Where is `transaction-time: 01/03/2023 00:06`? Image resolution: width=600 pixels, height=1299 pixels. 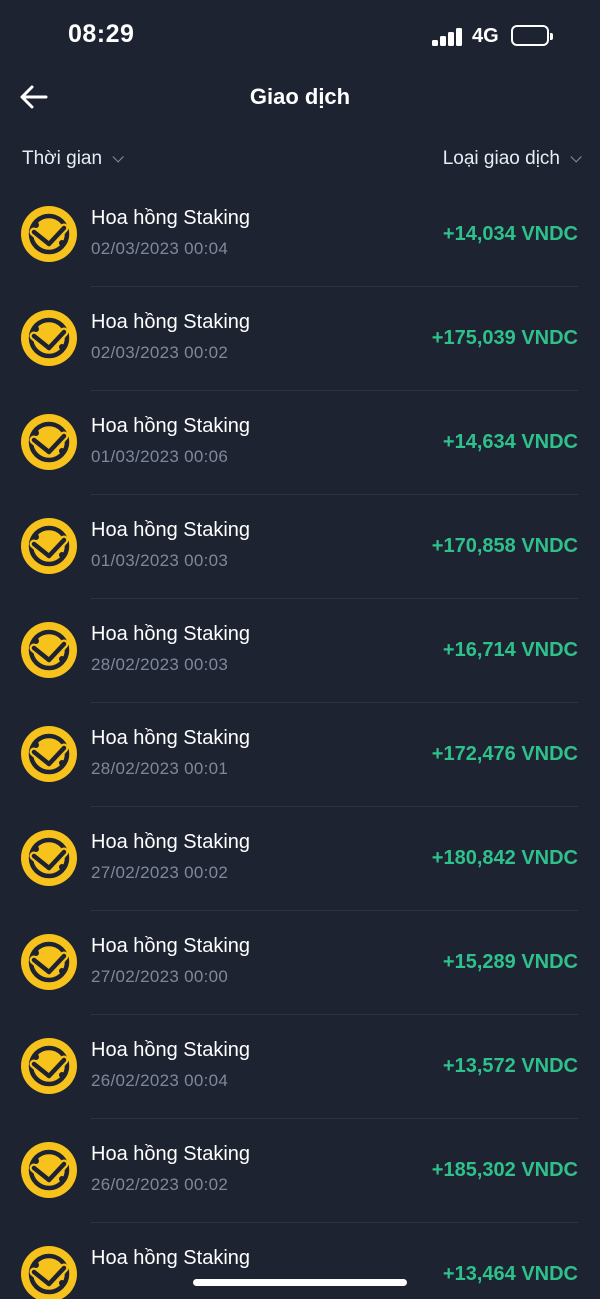 transaction-time: 01/03/2023 00:06 is located at coordinates (160, 456).